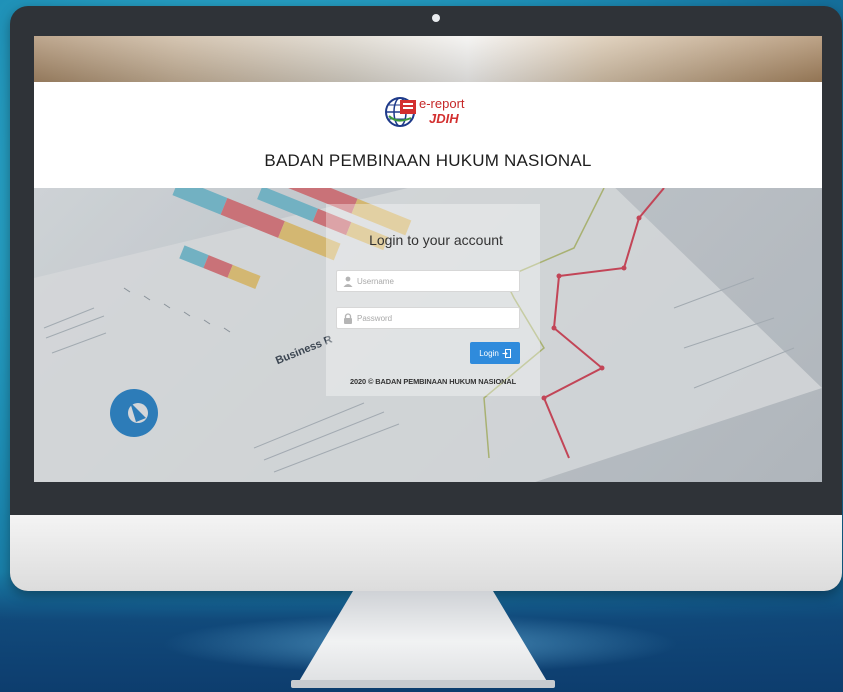  Describe the element at coordinates (506, 353) in the screenshot. I see `login-arrow-icon` at that location.